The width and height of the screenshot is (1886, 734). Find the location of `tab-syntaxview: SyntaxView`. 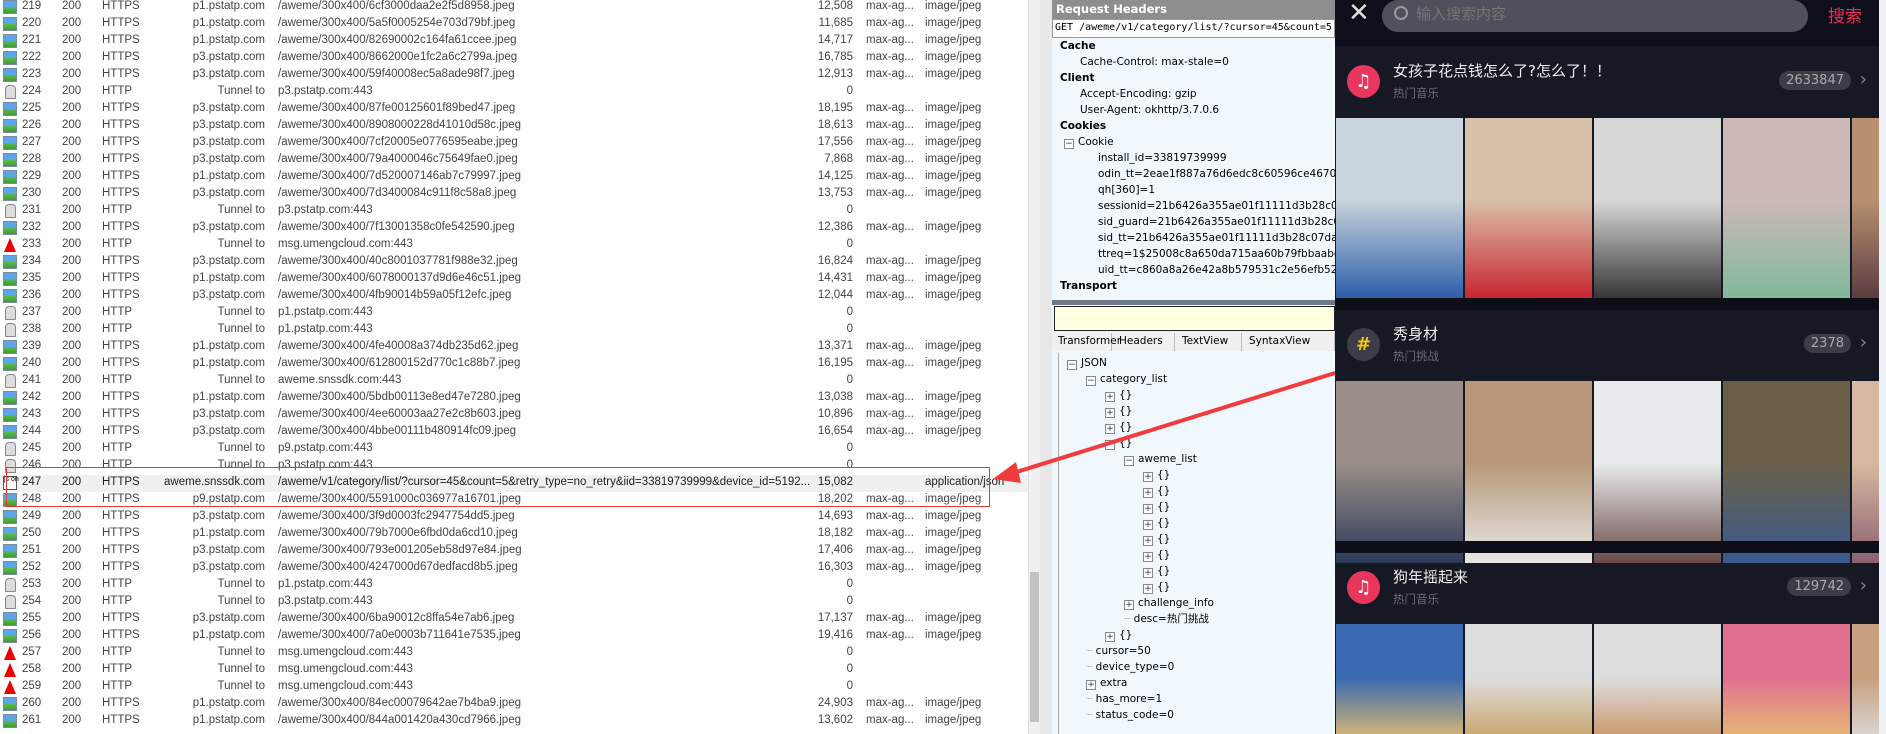

tab-syntaxview: SyntaxView is located at coordinates (1289, 342).